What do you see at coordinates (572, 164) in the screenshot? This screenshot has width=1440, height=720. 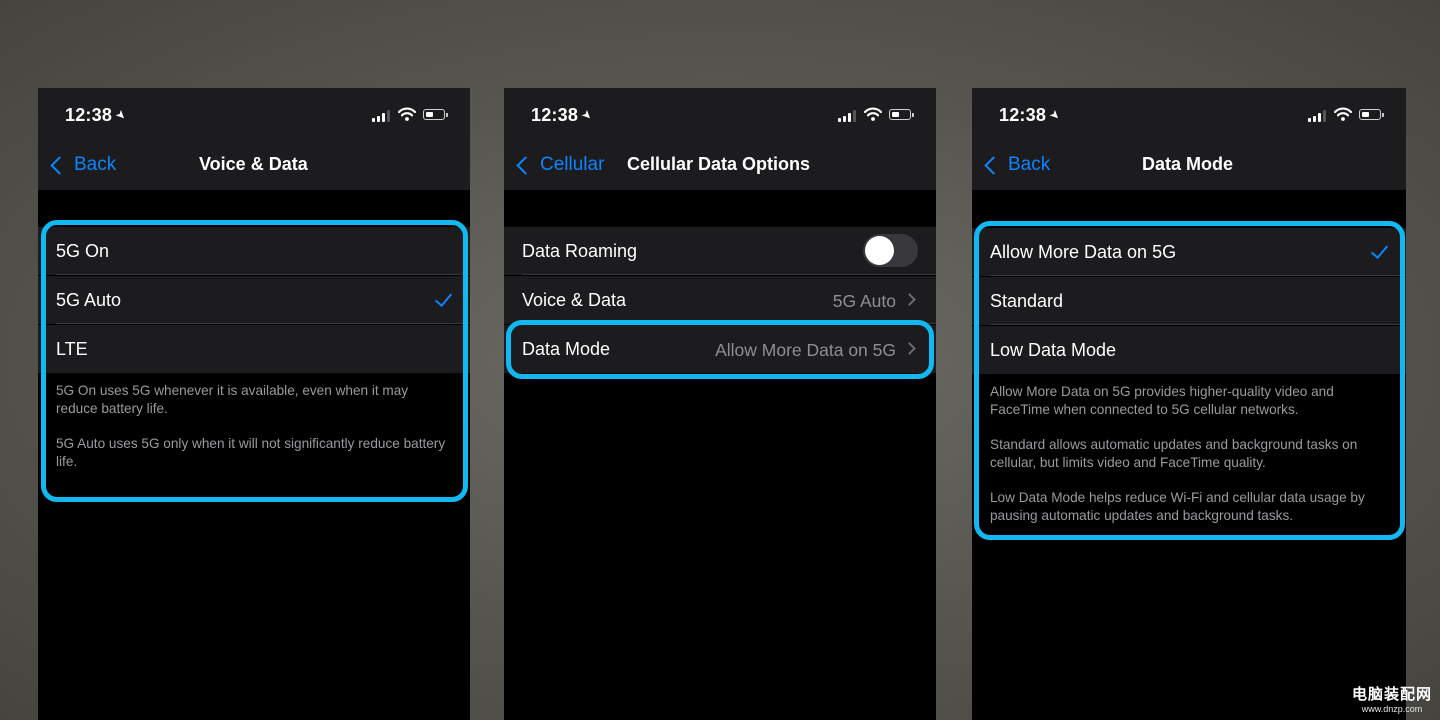 I see `back-label: Cellular` at bounding box center [572, 164].